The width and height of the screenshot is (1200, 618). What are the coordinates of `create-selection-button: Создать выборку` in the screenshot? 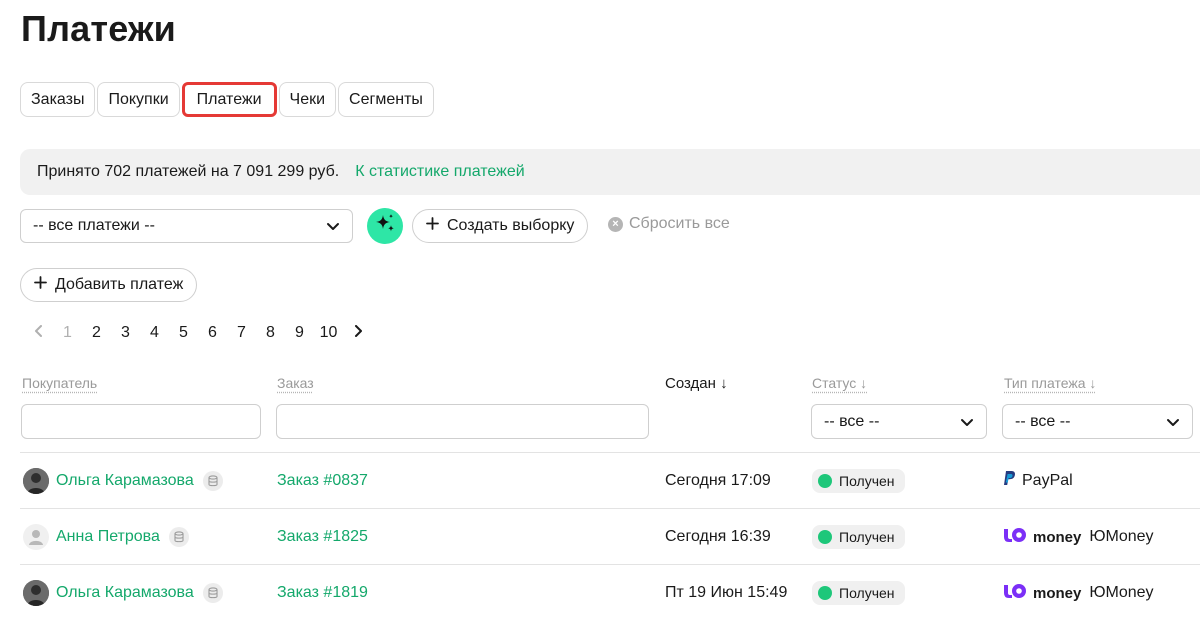 It's located at (500, 226).